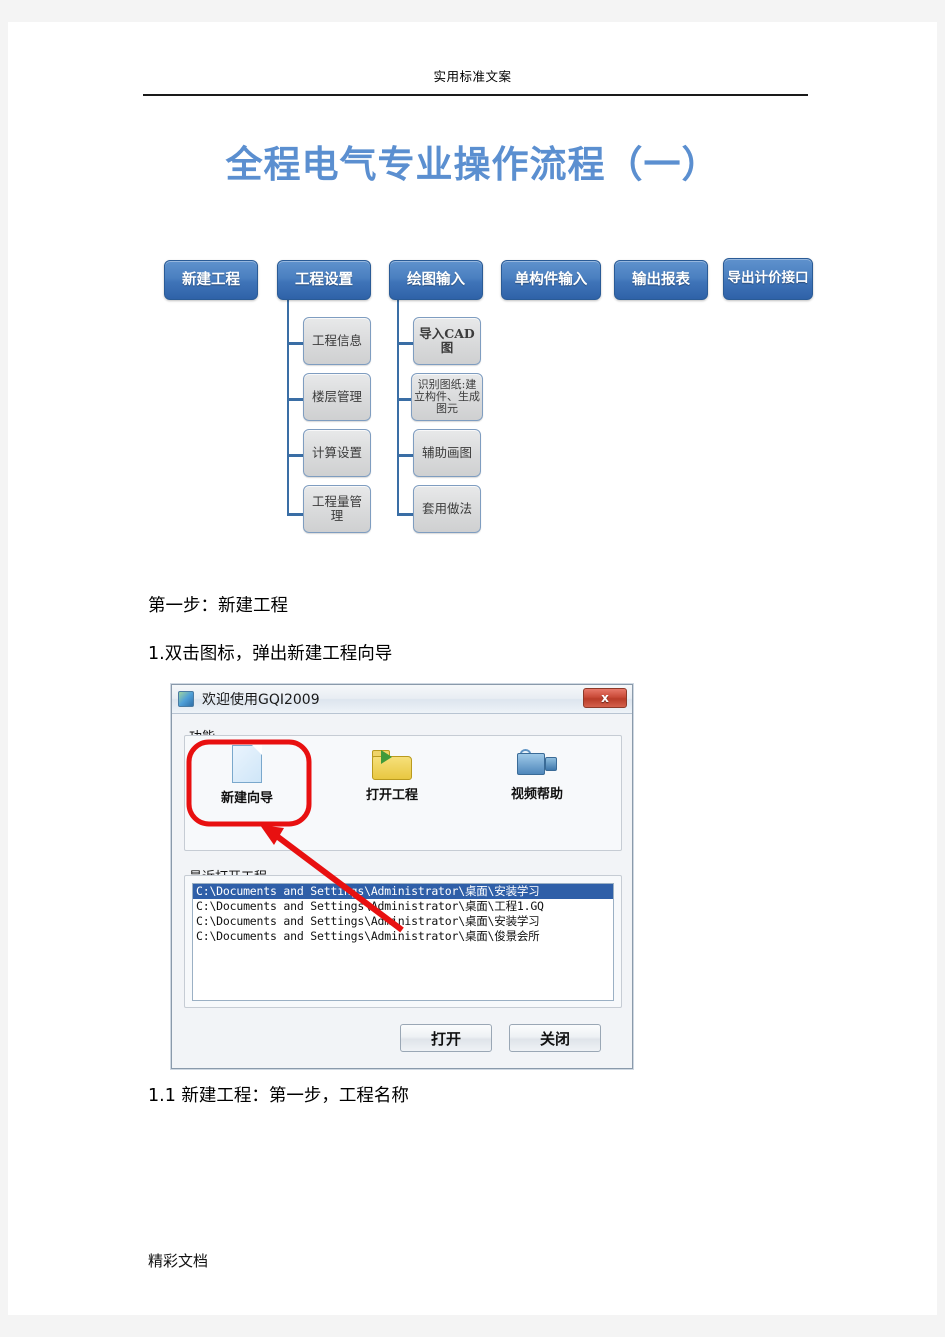  I want to click on flow-node-new-project: 新建工程, so click(211, 280).